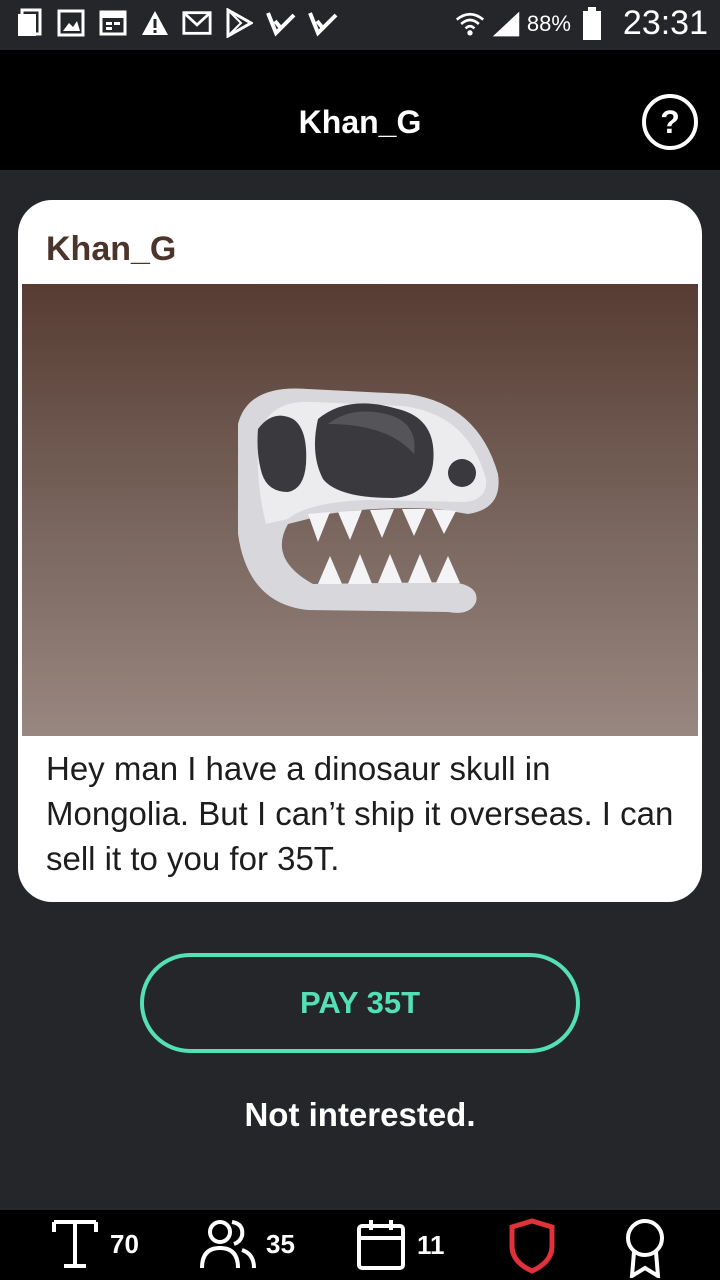 This screenshot has width=720, height=1280. What do you see at coordinates (368, 500) in the screenshot?
I see `dinosaur-skull-icon` at bounding box center [368, 500].